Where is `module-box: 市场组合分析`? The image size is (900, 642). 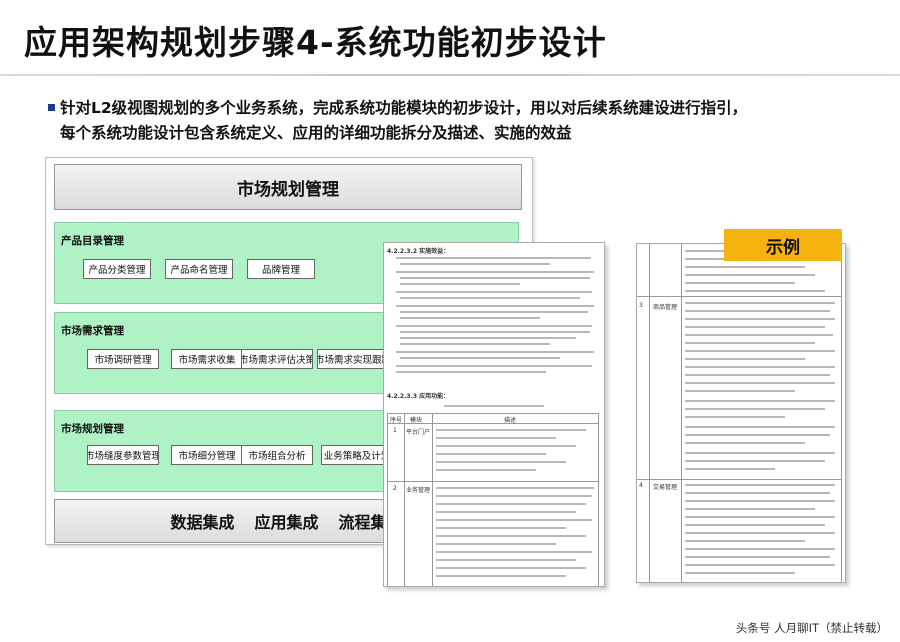 module-box: 市场组合分析 is located at coordinates (277, 455).